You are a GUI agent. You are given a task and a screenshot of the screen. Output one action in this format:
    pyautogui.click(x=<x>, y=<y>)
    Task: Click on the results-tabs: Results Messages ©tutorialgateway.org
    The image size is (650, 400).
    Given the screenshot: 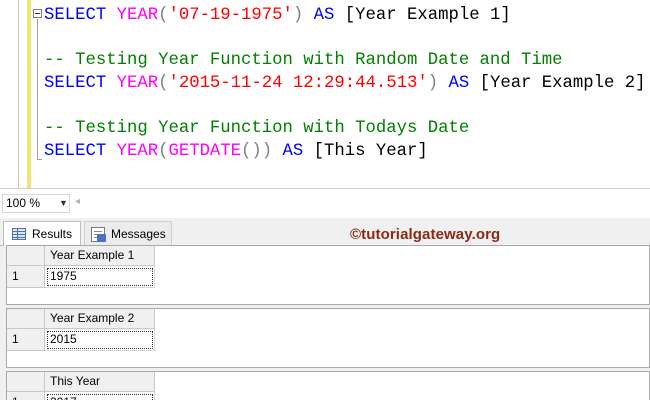 What is the action you would take?
    pyautogui.click(x=325, y=232)
    